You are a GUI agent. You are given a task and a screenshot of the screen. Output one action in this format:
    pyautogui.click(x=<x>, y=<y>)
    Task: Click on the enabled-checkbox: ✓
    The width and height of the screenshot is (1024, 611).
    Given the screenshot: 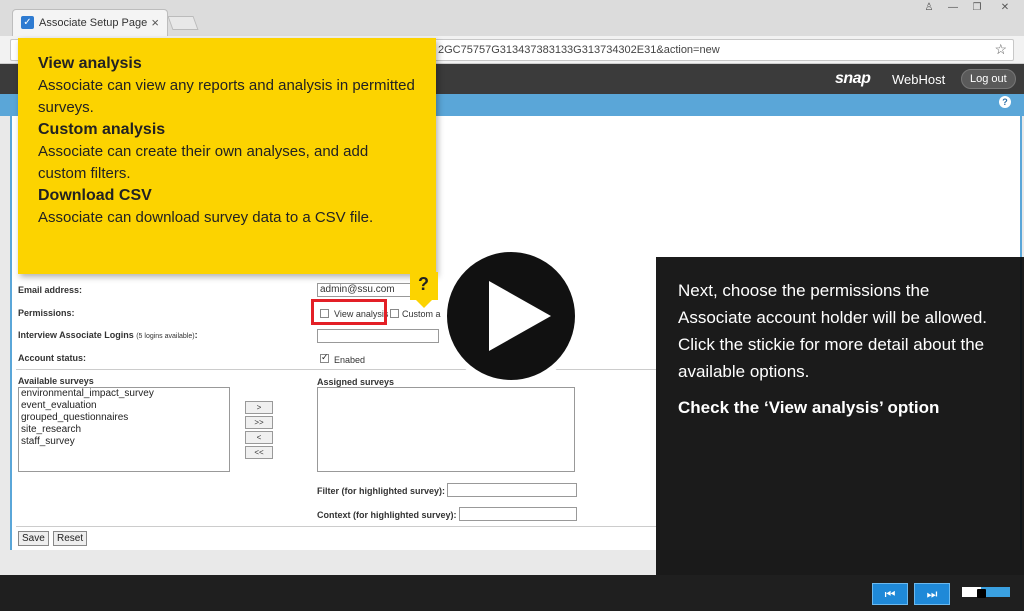 What is the action you would take?
    pyautogui.click(x=324, y=357)
    